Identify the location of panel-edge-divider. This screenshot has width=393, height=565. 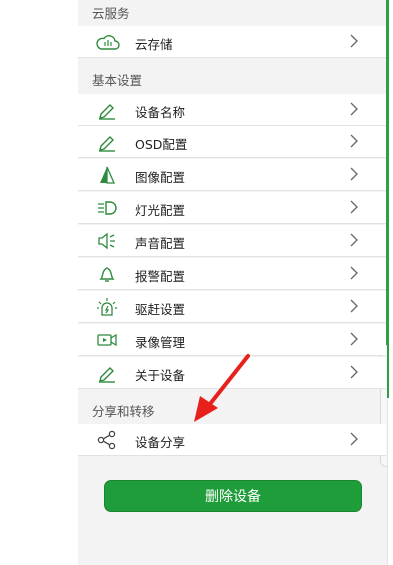
(387, 481).